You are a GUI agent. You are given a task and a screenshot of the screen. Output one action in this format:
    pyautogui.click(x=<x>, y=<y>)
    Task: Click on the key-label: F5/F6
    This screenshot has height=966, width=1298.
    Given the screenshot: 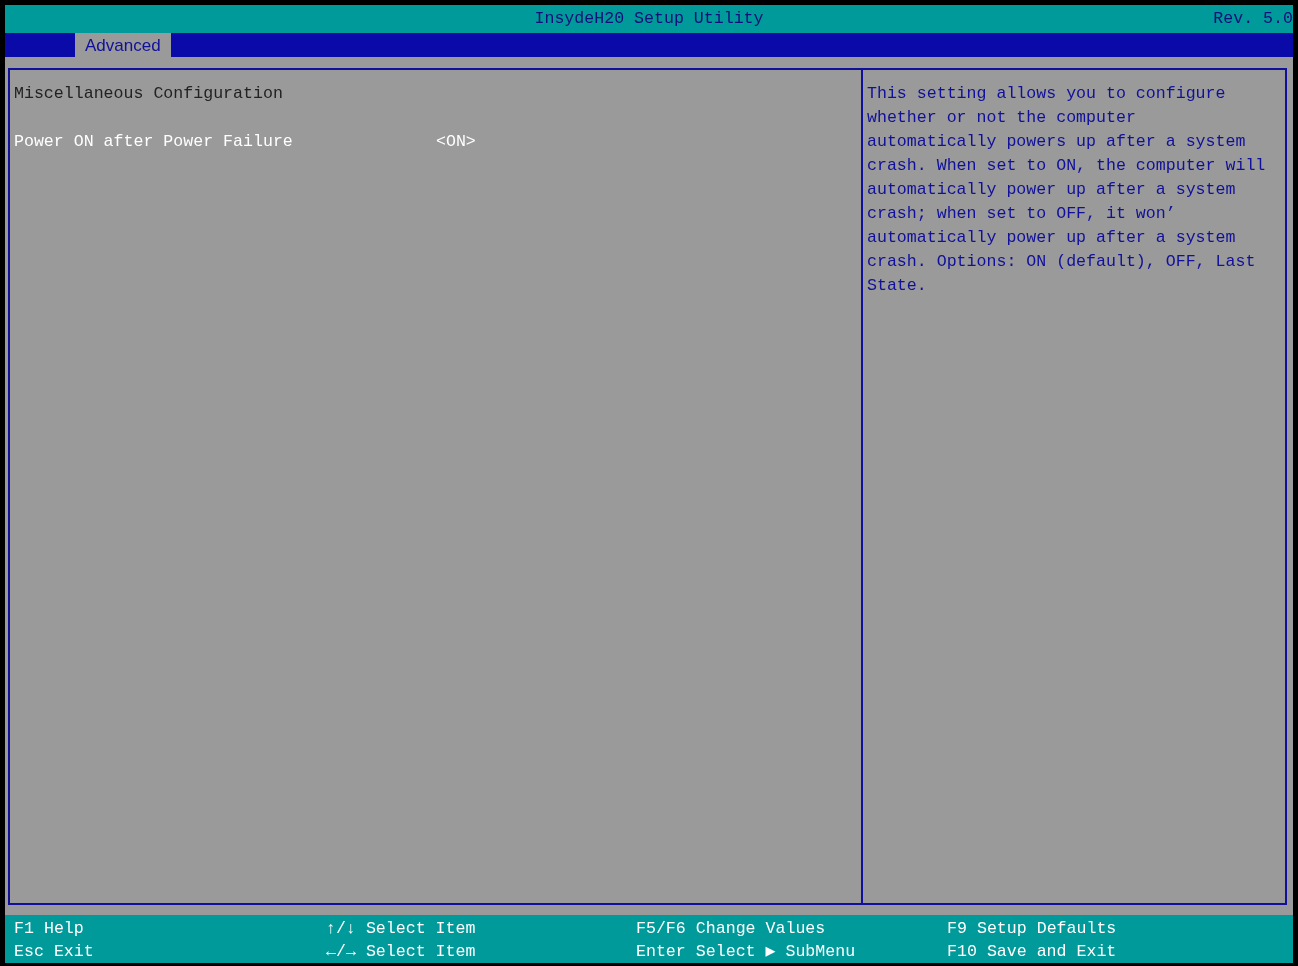 What is the action you would take?
    pyautogui.click(x=661, y=929)
    